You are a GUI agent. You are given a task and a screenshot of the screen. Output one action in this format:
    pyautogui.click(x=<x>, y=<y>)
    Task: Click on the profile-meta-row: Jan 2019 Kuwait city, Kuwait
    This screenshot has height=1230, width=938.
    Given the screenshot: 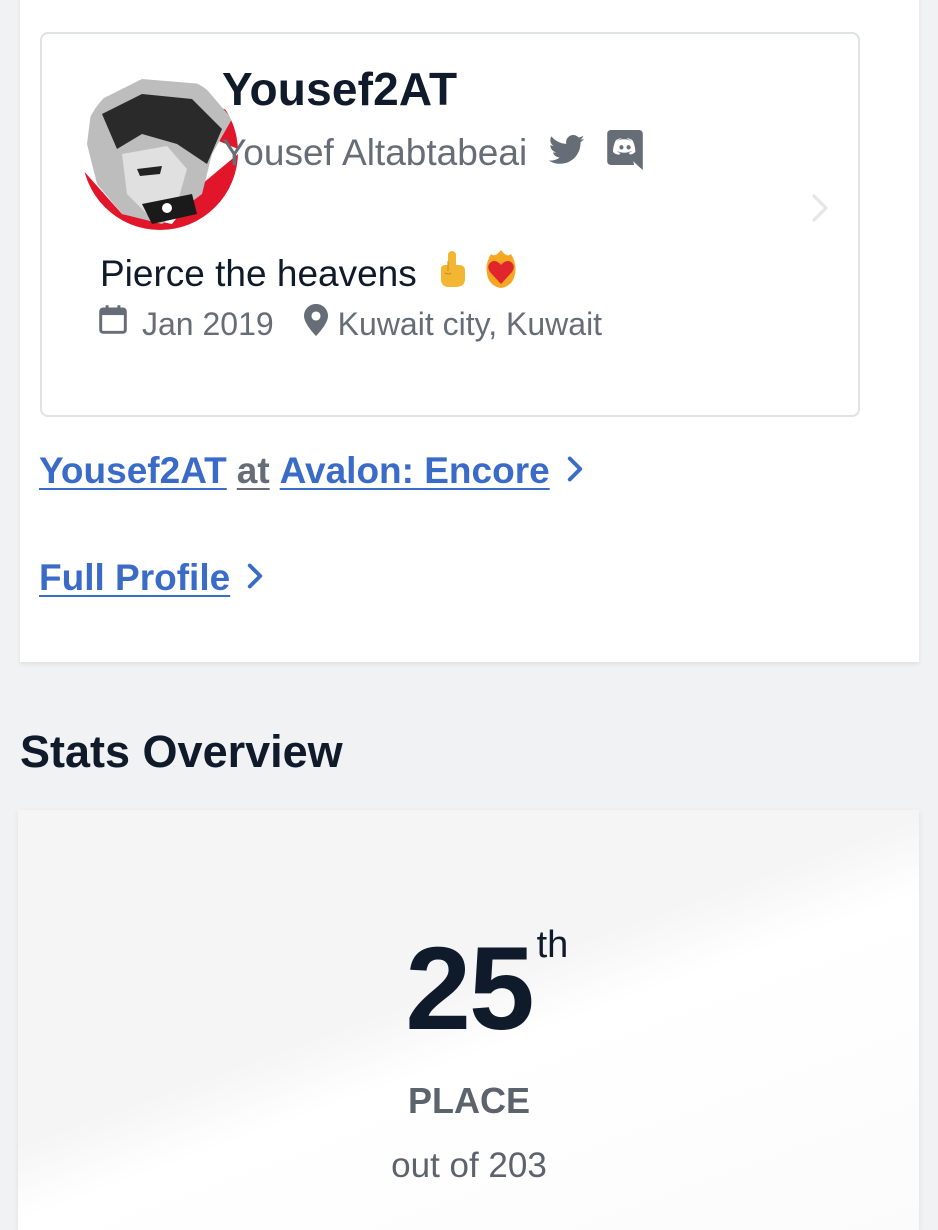 What is the action you would take?
    pyautogui.click(x=350, y=324)
    